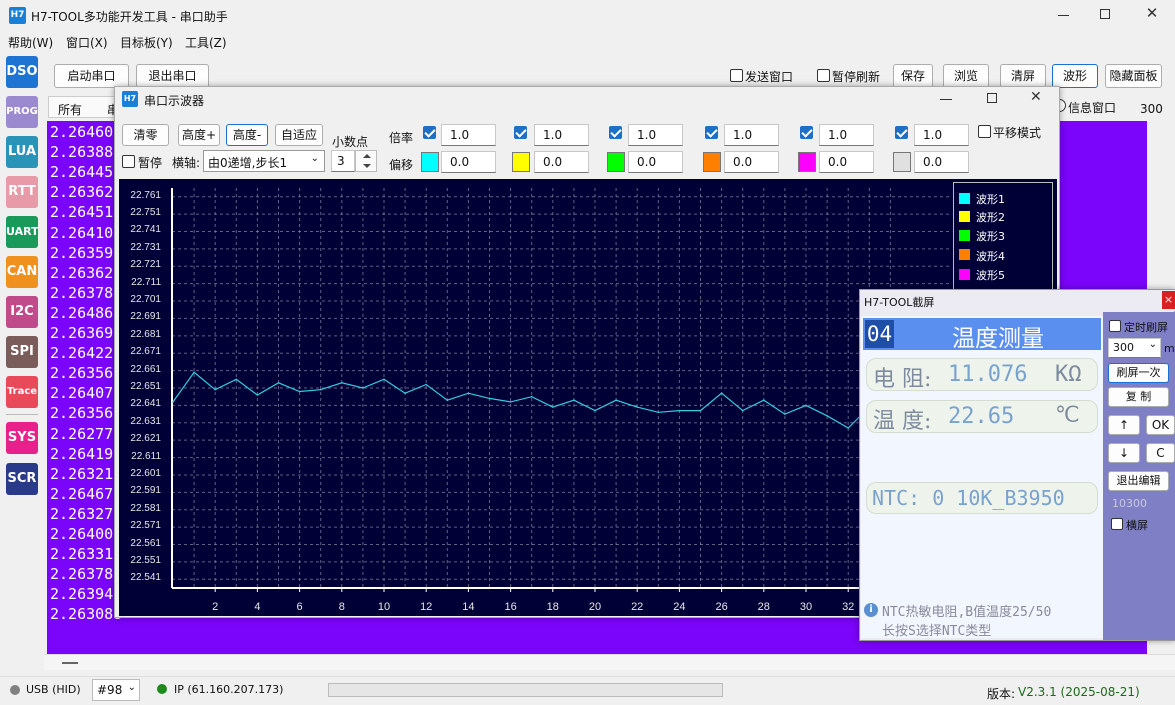 Image resolution: width=1175 pixels, height=705 pixels. Describe the element at coordinates (145, 230) in the screenshot. I see `y-tick-label: 22.741` at that location.